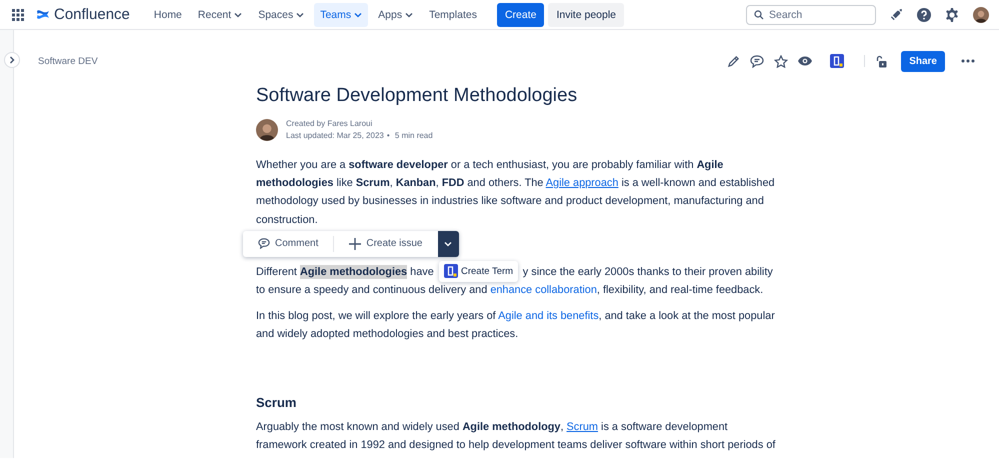  Describe the element at coordinates (516, 325) in the screenshot. I see `paragraph: In this blog post, we will explore the early years of Agile and its benefits, and take a look at the most popular and widely adopted methodologies and best practices.` at that location.